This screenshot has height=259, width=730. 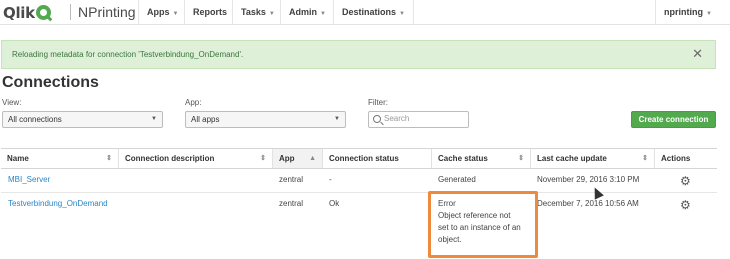 What do you see at coordinates (70, 12) in the screenshot?
I see `logo-divider` at bounding box center [70, 12].